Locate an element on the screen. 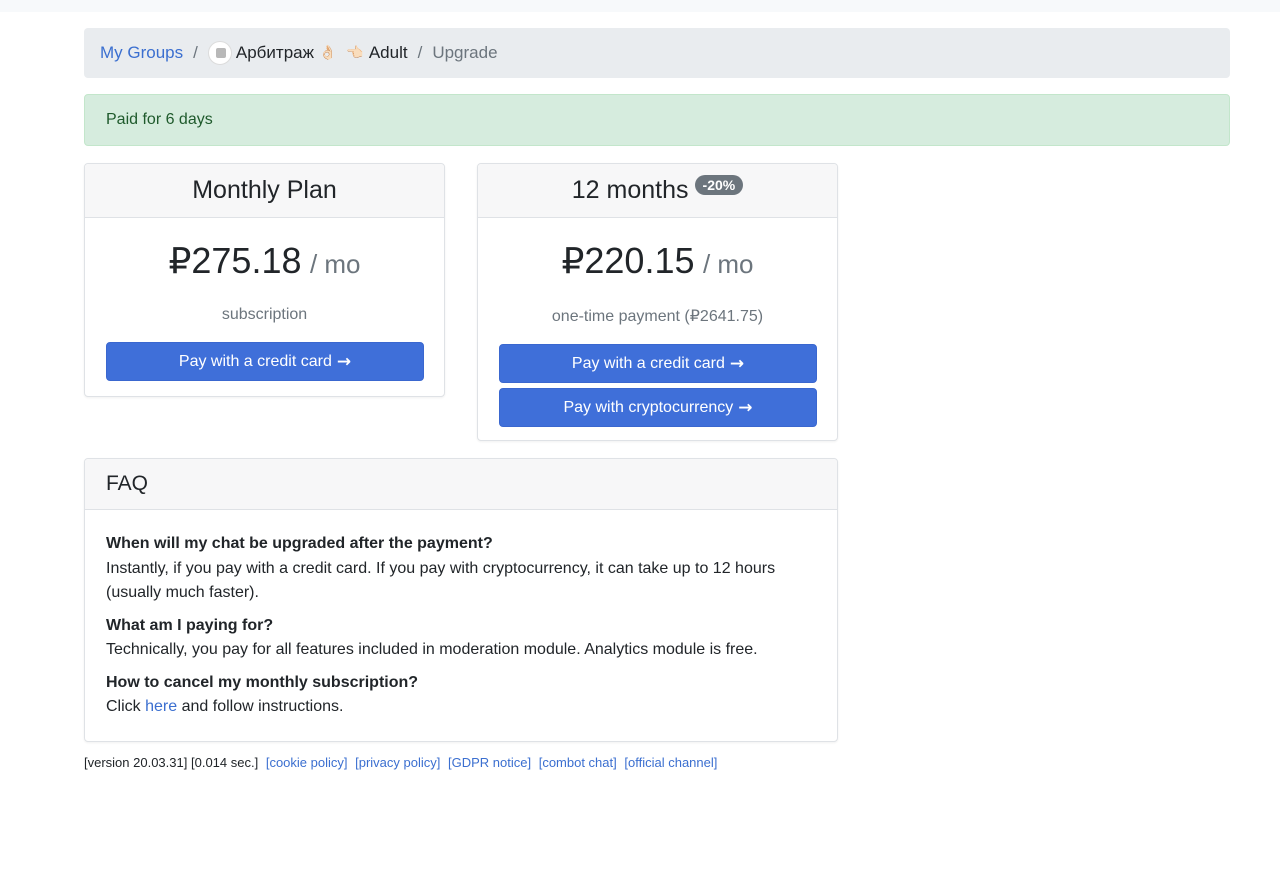  plan-price: ₽275.18 / mo is located at coordinates (264, 262).